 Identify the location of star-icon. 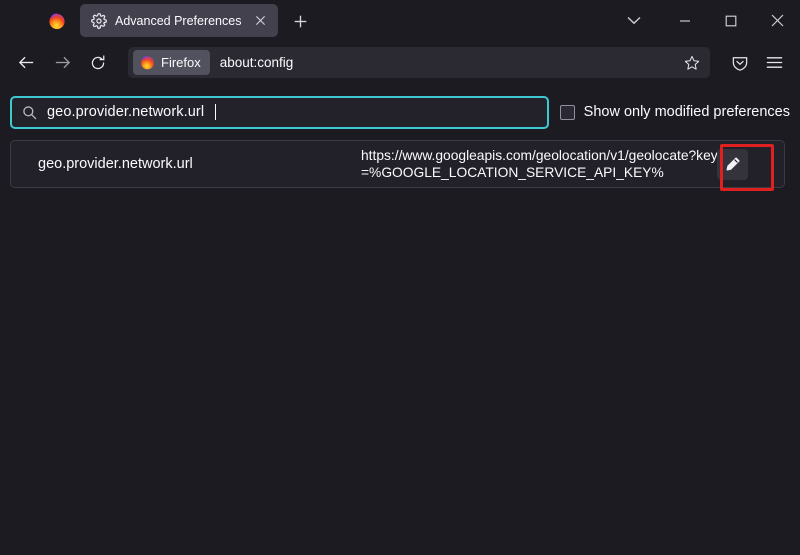
(692, 62).